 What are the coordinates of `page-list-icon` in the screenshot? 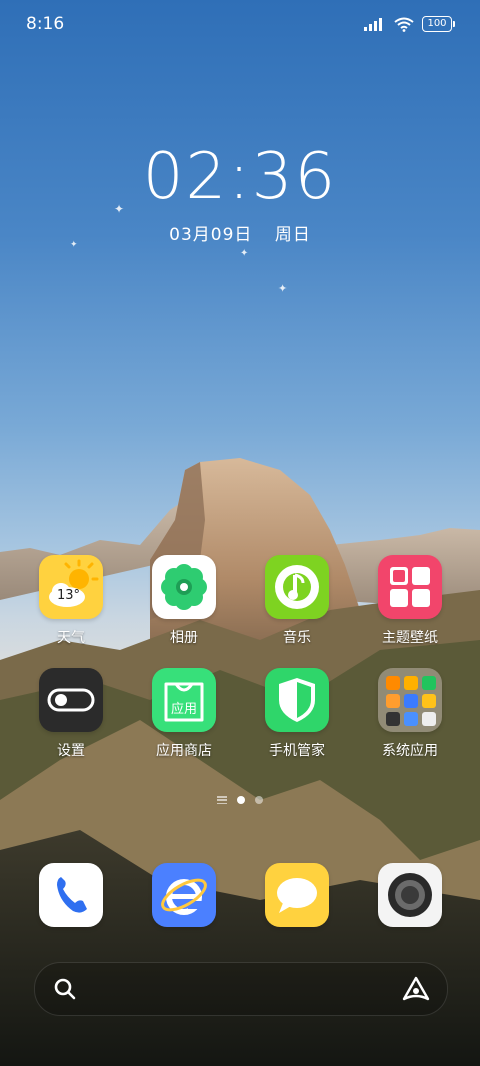 It's located at (222, 800).